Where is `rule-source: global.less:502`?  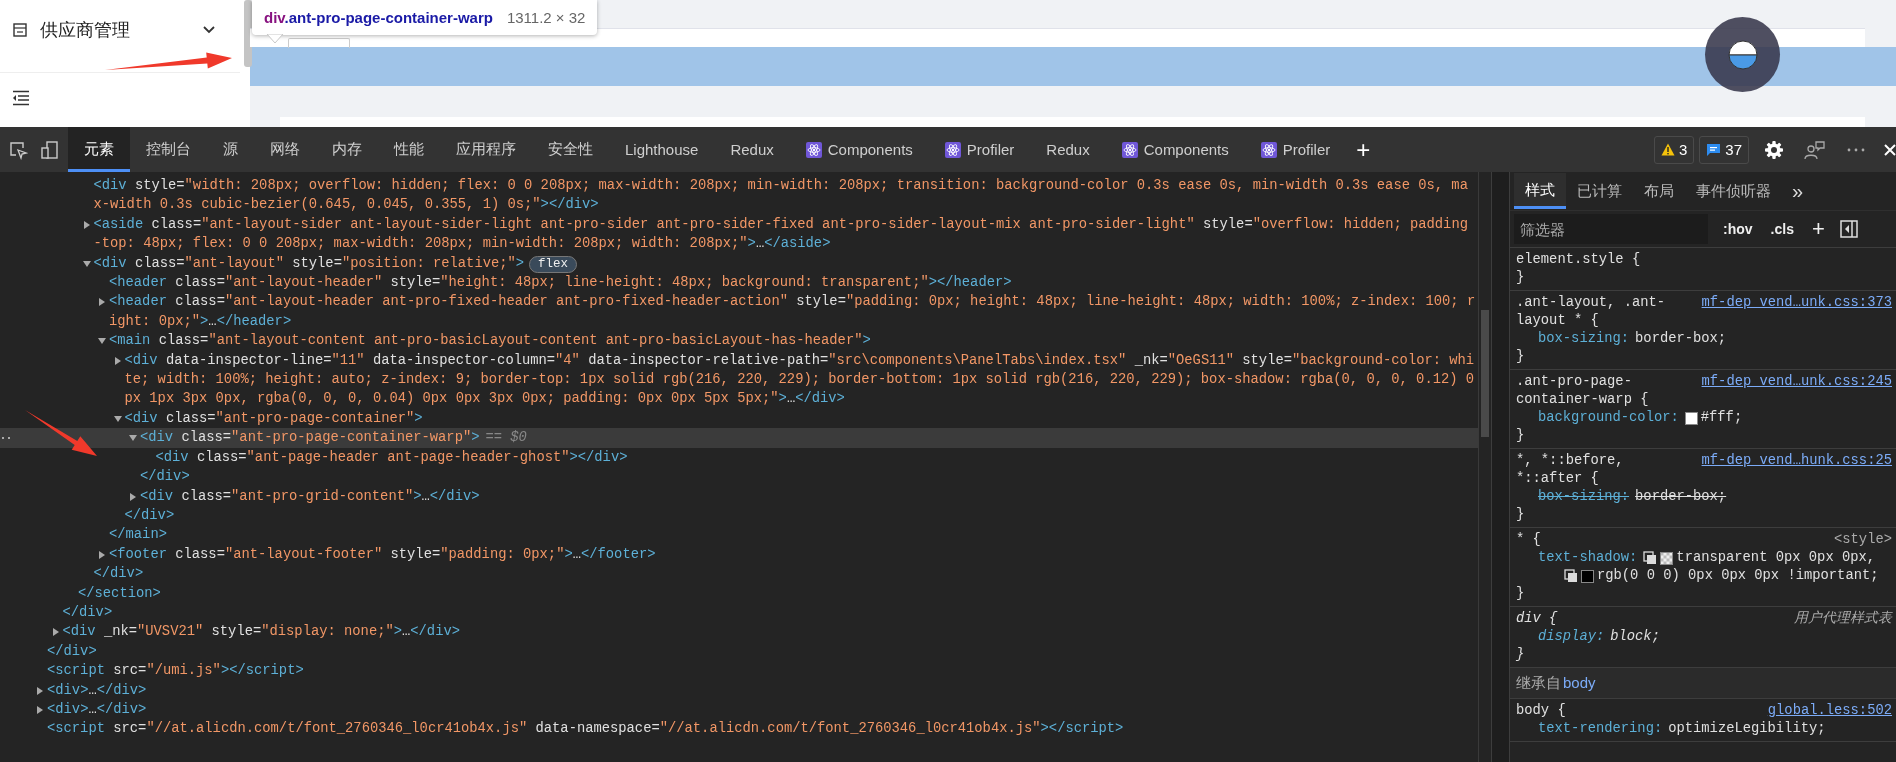 rule-source: global.less:502 is located at coordinates (1829, 711).